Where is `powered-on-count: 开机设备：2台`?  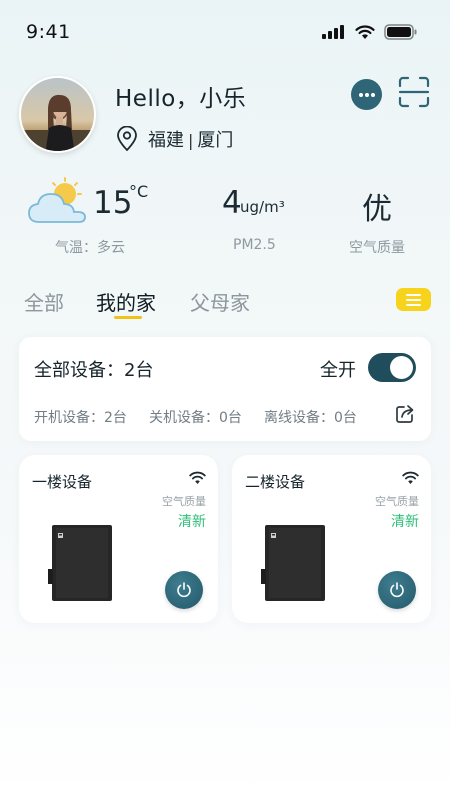 powered-on-count: 开机设备：2台 is located at coordinates (80, 418).